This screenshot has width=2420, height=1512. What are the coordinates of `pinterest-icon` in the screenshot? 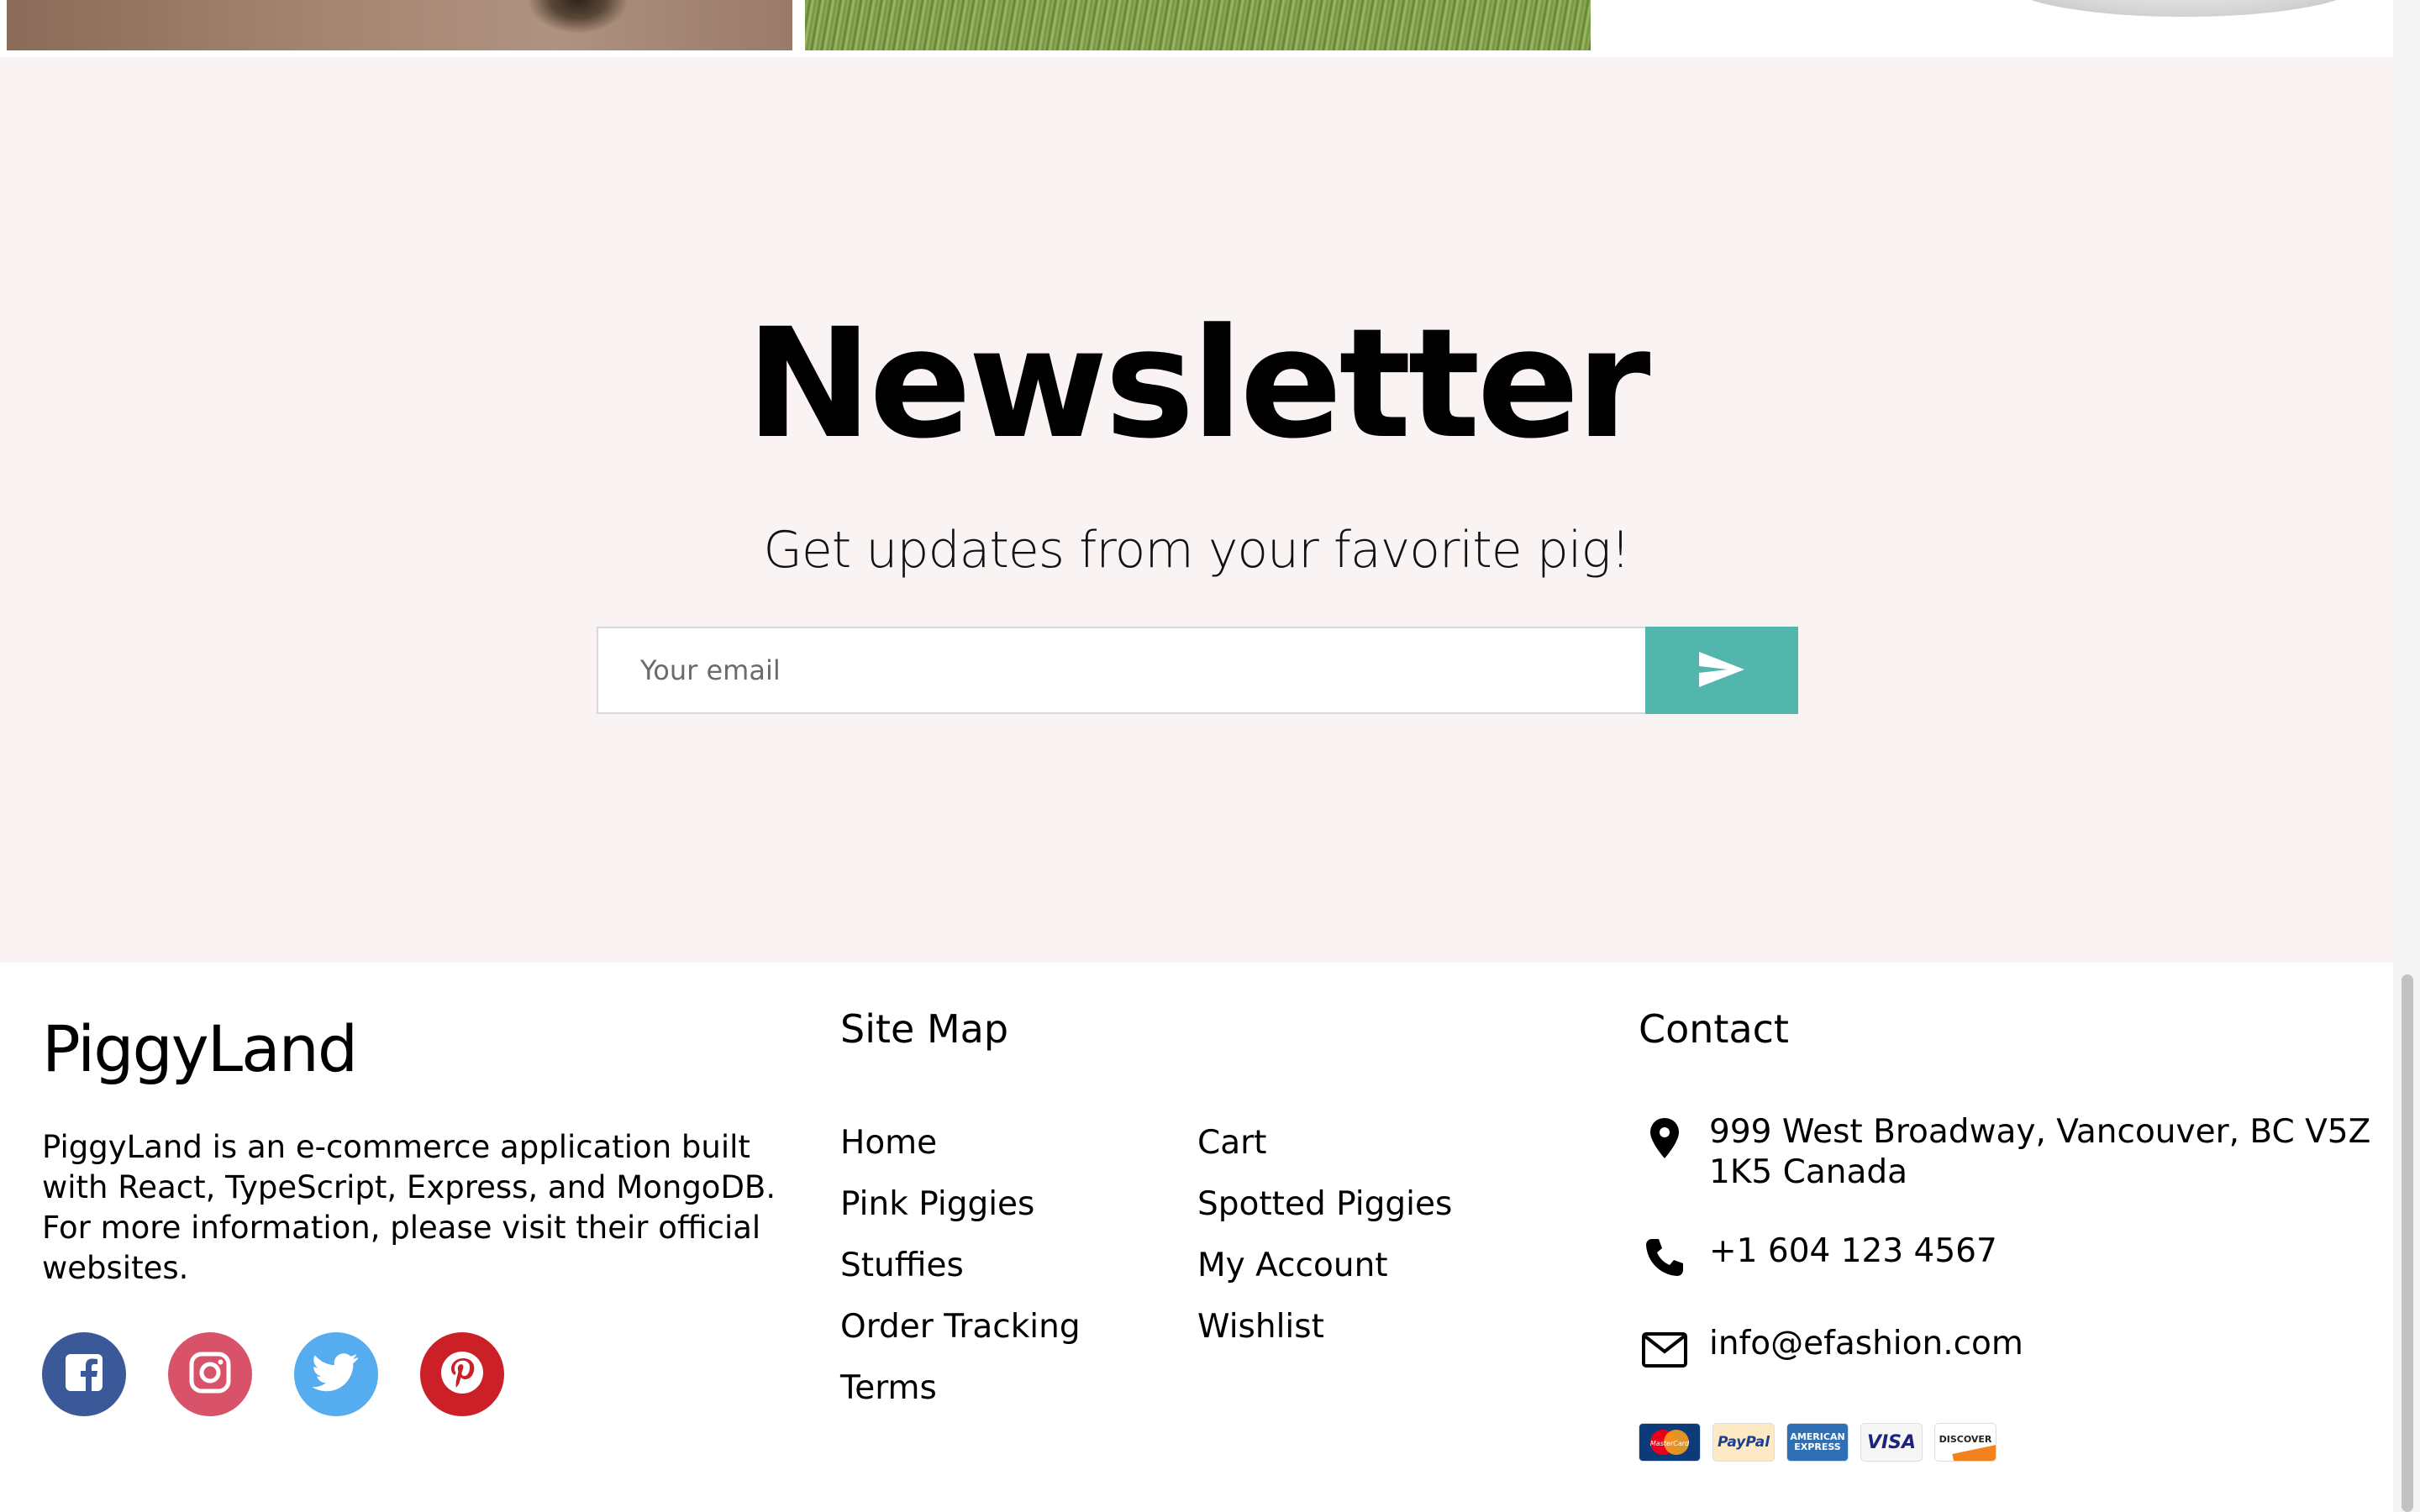 It's located at (463, 1374).